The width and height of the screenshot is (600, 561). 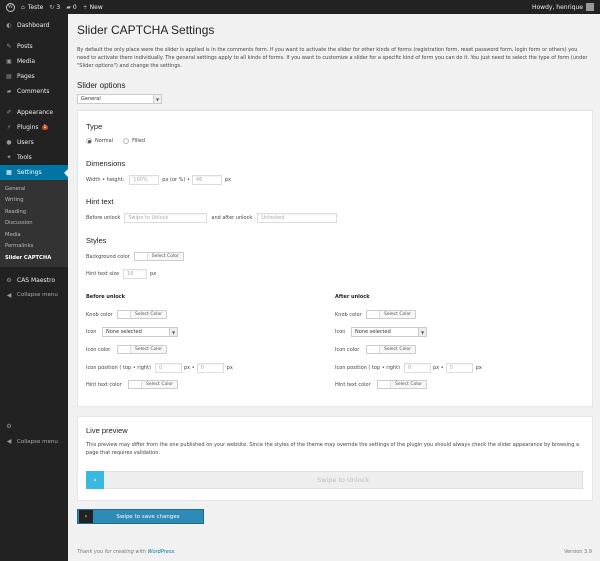 I want to click on sidebar-item-appearance: ✐ Appearance, so click(x=34, y=112).